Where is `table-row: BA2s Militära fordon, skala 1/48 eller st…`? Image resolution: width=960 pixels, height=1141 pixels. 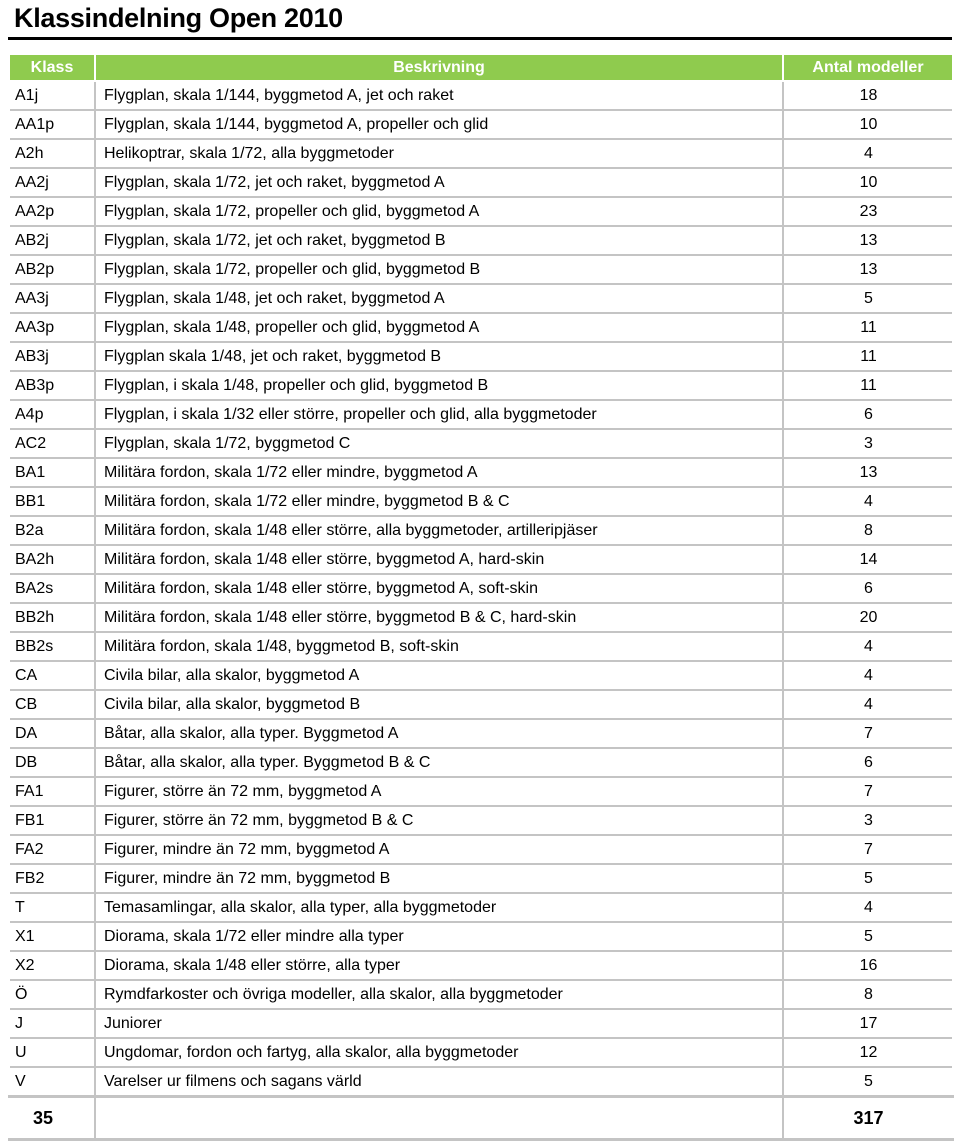
table-row: BA2s Militära fordon, skala 1/48 eller st… is located at coordinates (481, 588).